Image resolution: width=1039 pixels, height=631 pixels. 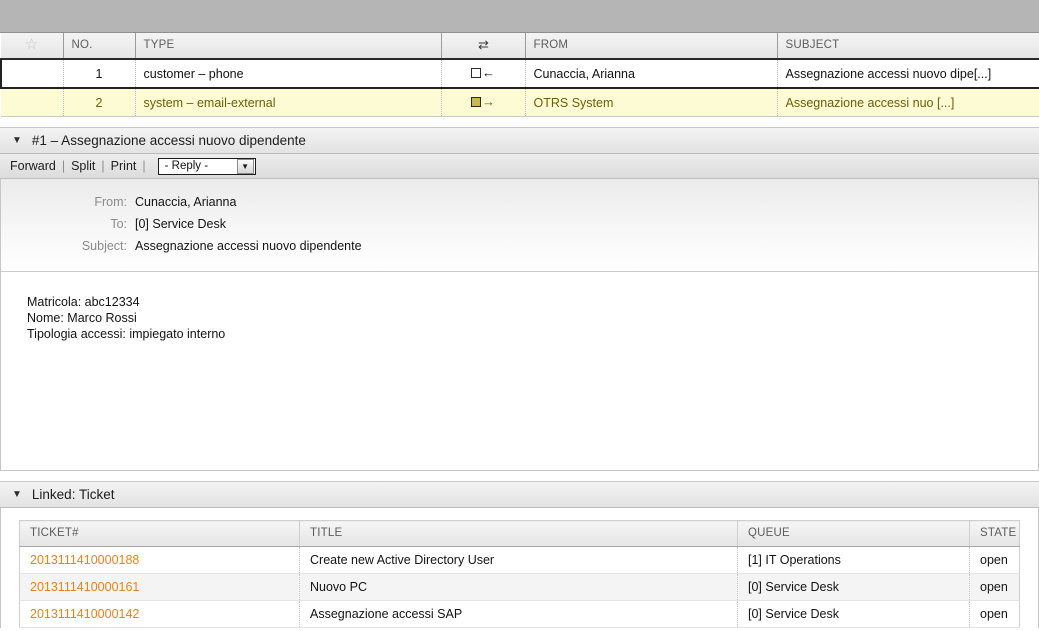 I want to click on column-header-type: TYPE, so click(x=288, y=46).